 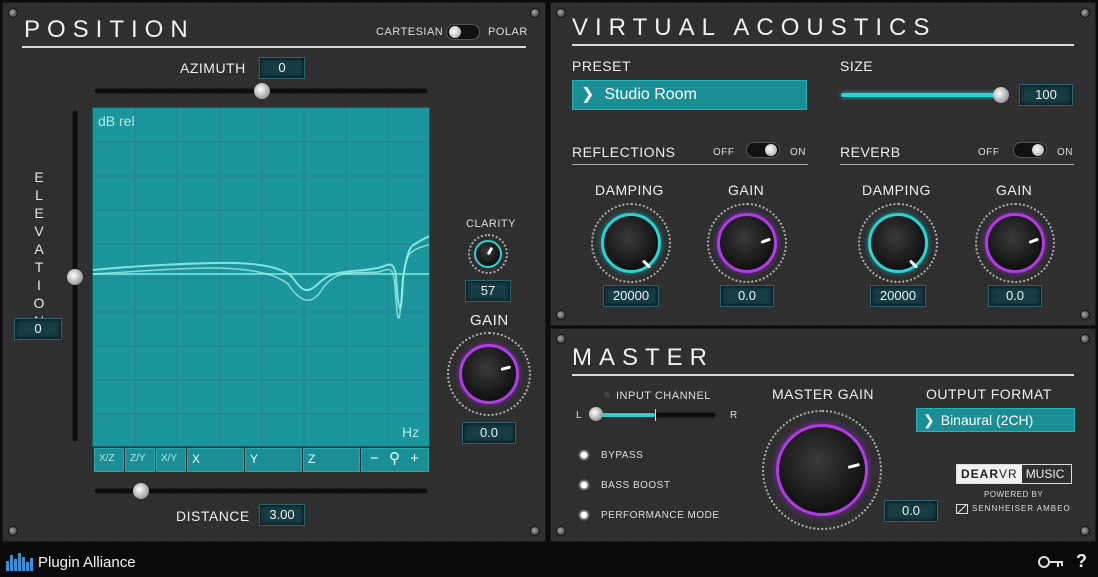 What do you see at coordinates (215, 460) in the screenshot?
I see `axis-x-button: X` at bounding box center [215, 460].